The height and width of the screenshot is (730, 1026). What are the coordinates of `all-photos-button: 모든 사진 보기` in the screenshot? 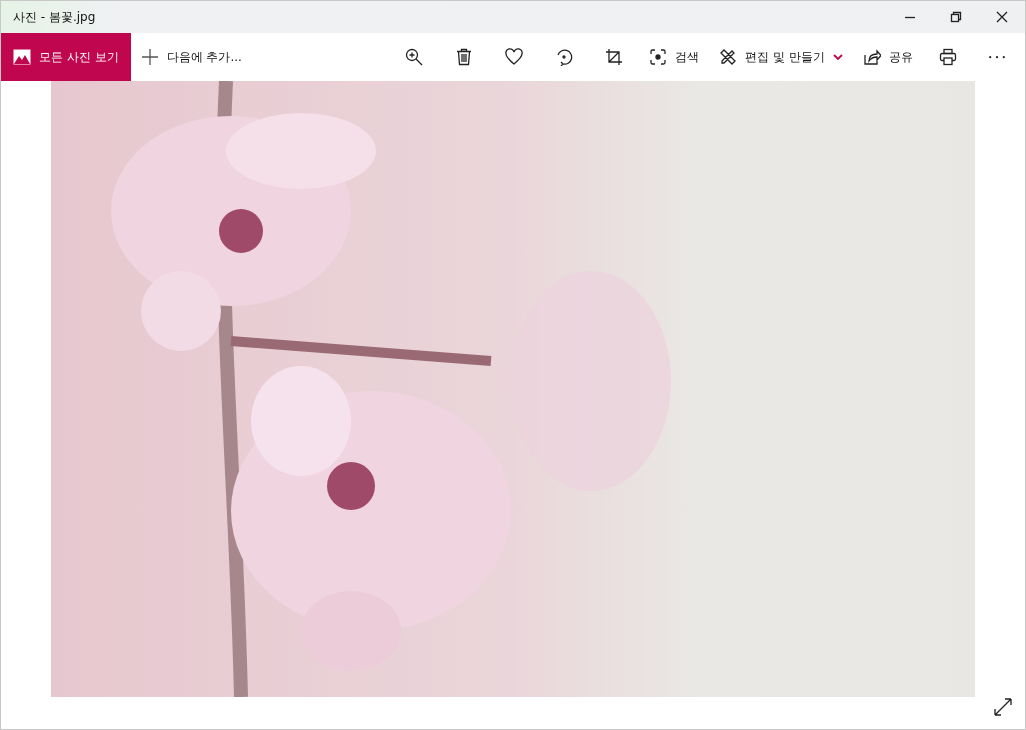 It's located at (66, 57).